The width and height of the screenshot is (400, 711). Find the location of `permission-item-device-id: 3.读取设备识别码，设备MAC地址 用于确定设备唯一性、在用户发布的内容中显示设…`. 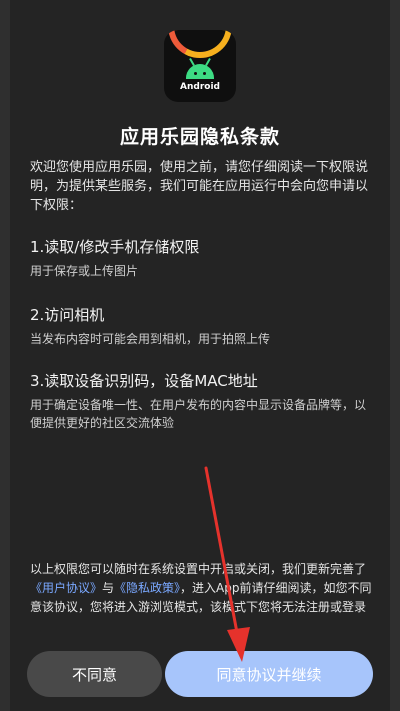

permission-item-device-id: 3.读取设备识别码，设备MAC地址 用于确定设备唯一性、在用户发布的内容中显示设… is located at coordinates (202, 401).